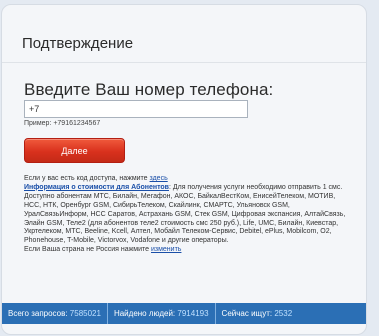 This screenshot has height=336, width=379. I want to click on stat-found-value: 7914193, so click(193, 313).